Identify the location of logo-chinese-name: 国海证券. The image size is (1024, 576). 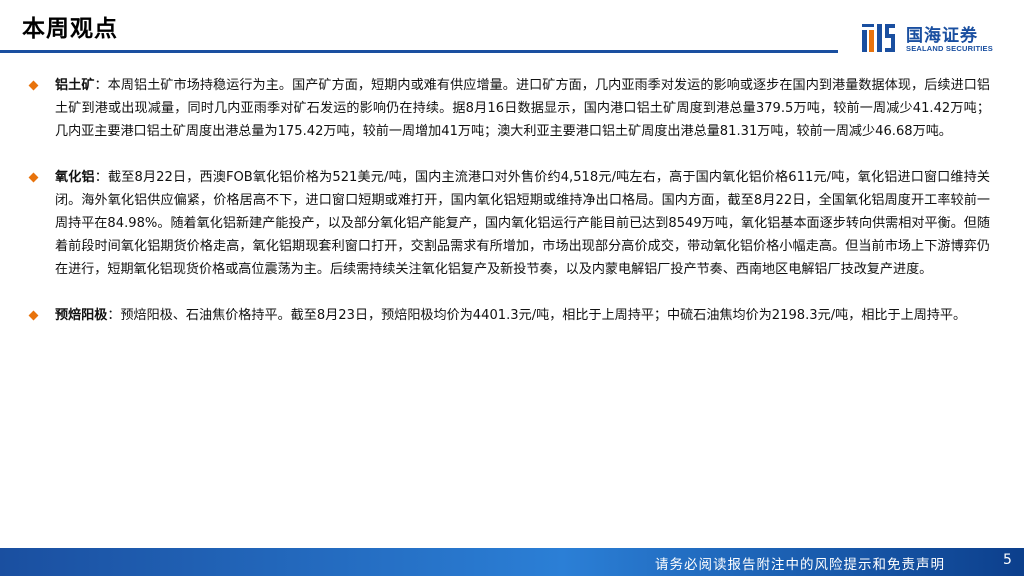
(942, 36).